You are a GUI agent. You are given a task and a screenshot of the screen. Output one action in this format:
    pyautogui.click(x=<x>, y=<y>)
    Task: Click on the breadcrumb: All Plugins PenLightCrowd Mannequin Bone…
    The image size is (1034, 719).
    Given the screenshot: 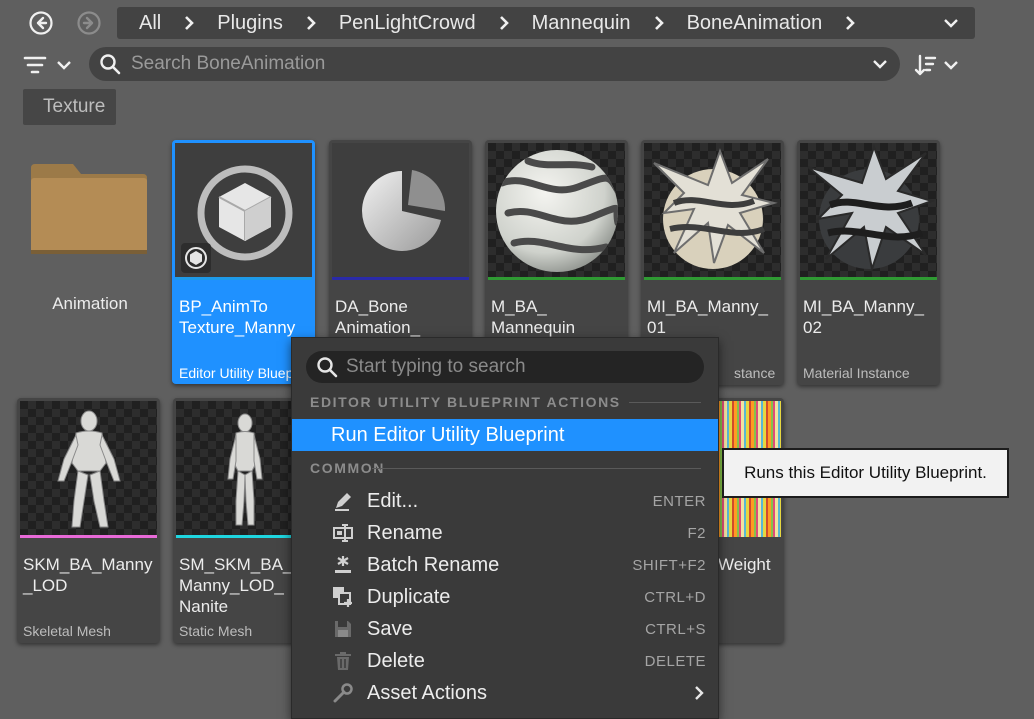 What is the action you would take?
    pyautogui.click(x=546, y=23)
    